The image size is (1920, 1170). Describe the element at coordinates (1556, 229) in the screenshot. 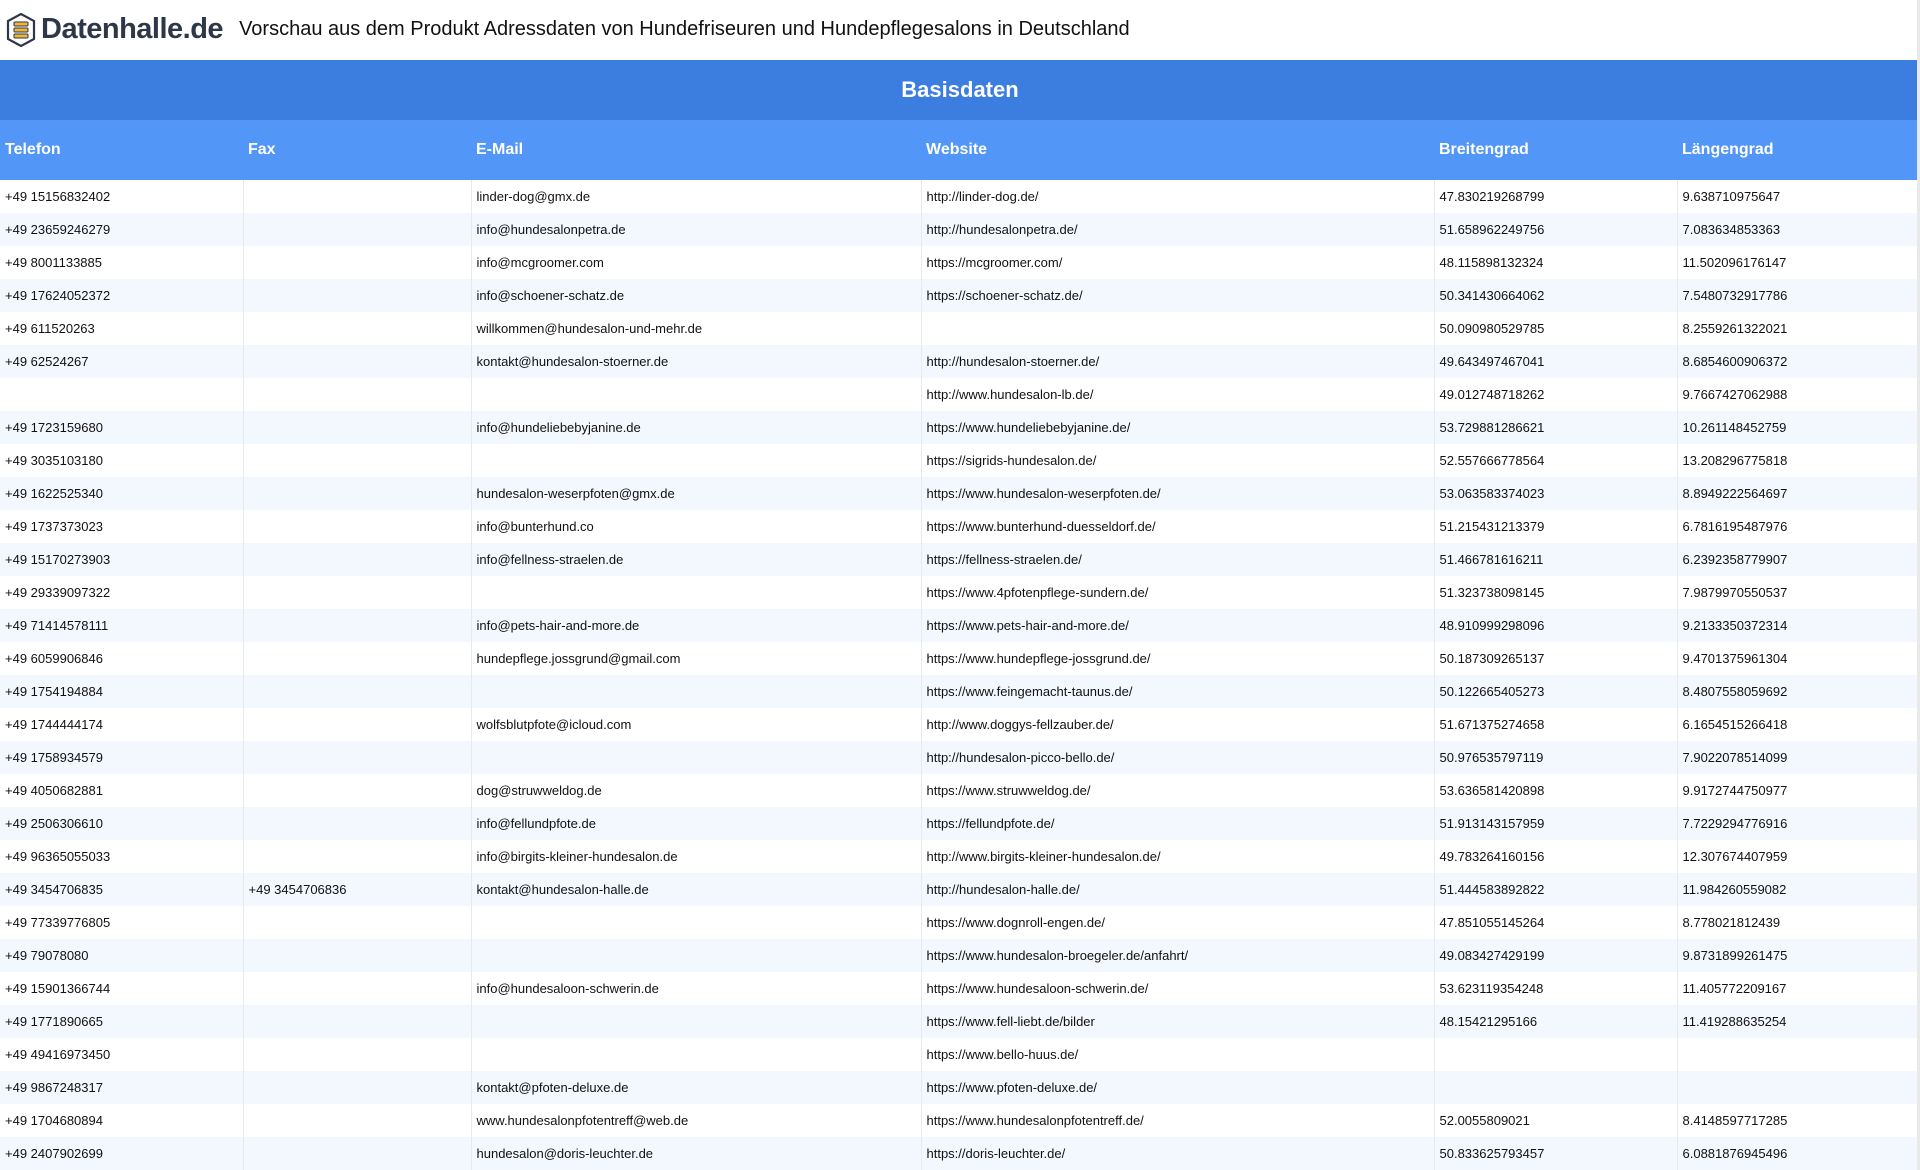

I see `cell-breitengrad: 51.658962249756` at that location.